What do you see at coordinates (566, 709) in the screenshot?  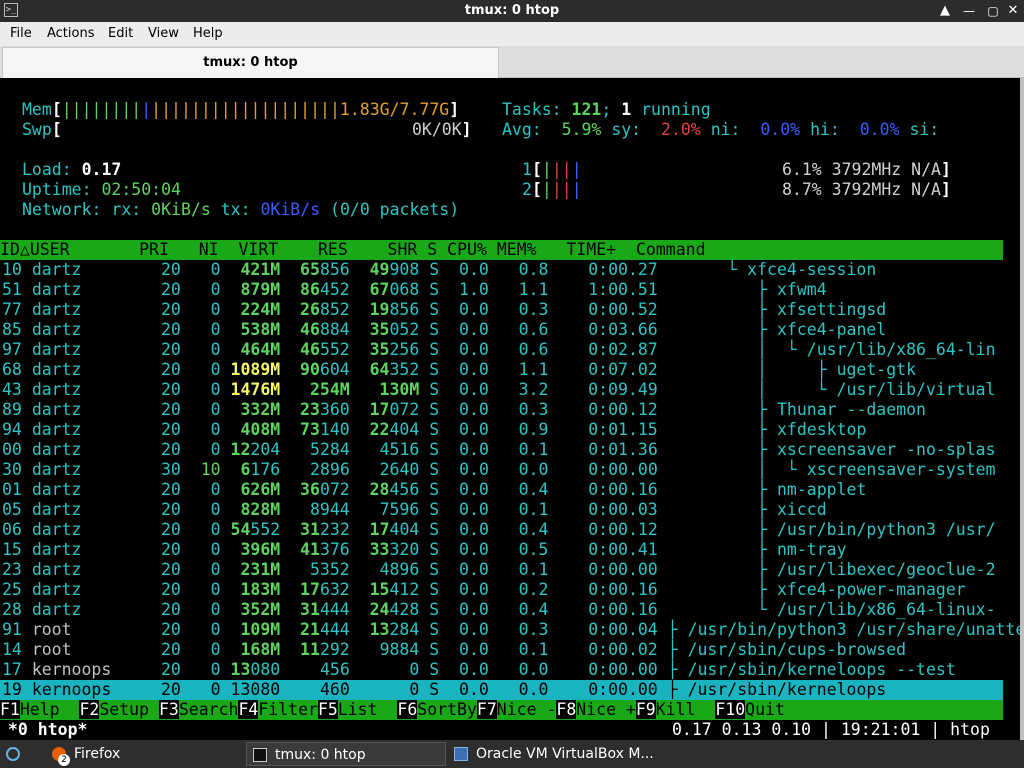 I see `fkey-f8: F8` at bounding box center [566, 709].